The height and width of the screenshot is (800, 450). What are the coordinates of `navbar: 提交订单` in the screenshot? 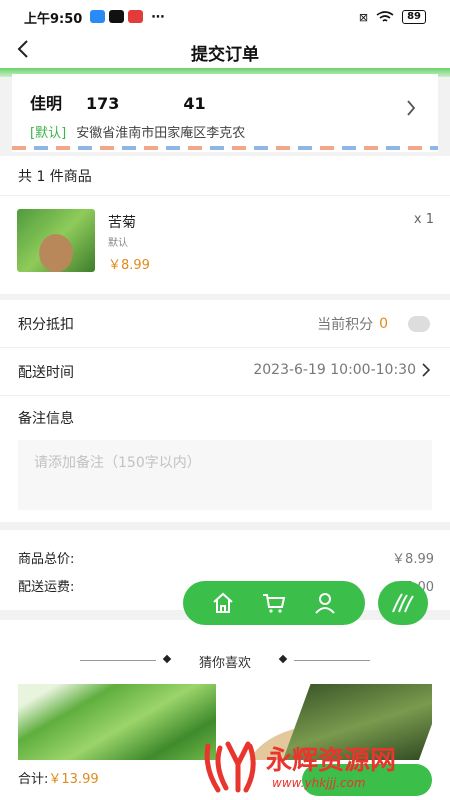 It's located at (225, 52).